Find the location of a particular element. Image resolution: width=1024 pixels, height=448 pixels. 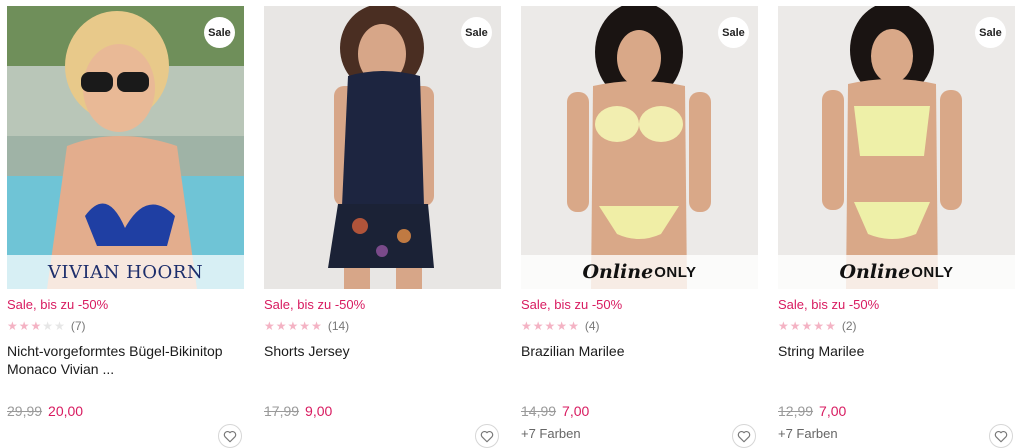

price-row: 14,99 7,00 is located at coordinates (555, 411).